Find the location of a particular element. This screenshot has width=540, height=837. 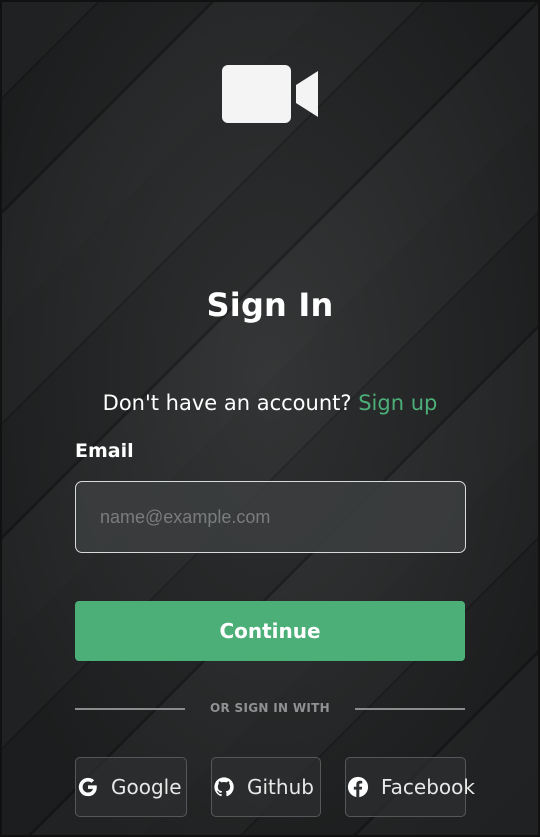

github-label: Github is located at coordinates (280, 787).